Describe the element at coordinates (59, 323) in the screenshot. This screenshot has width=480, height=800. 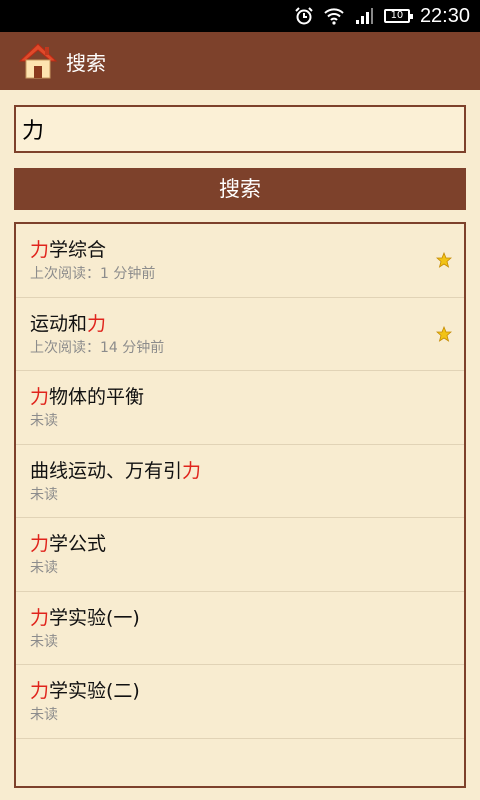
I see `title-text: 运动和` at that location.